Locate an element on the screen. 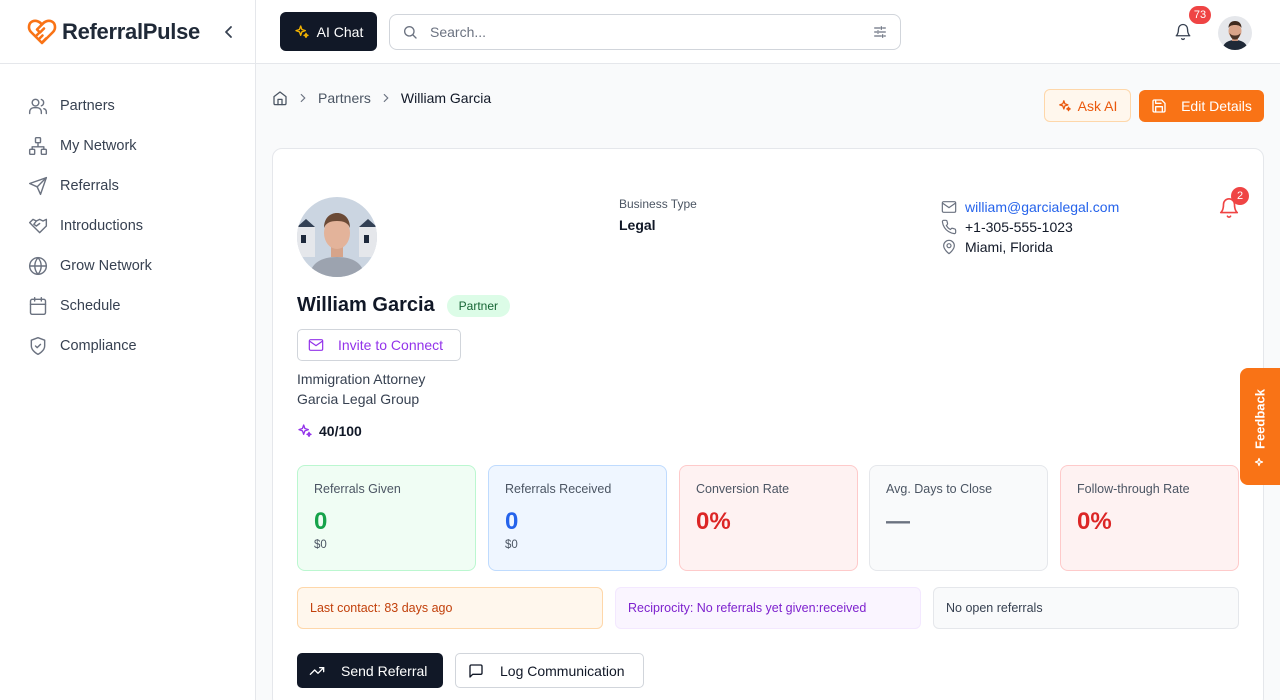 The width and height of the screenshot is (1280, 700). send-referral-label: Send Referral is located at coordinates (384, 670).